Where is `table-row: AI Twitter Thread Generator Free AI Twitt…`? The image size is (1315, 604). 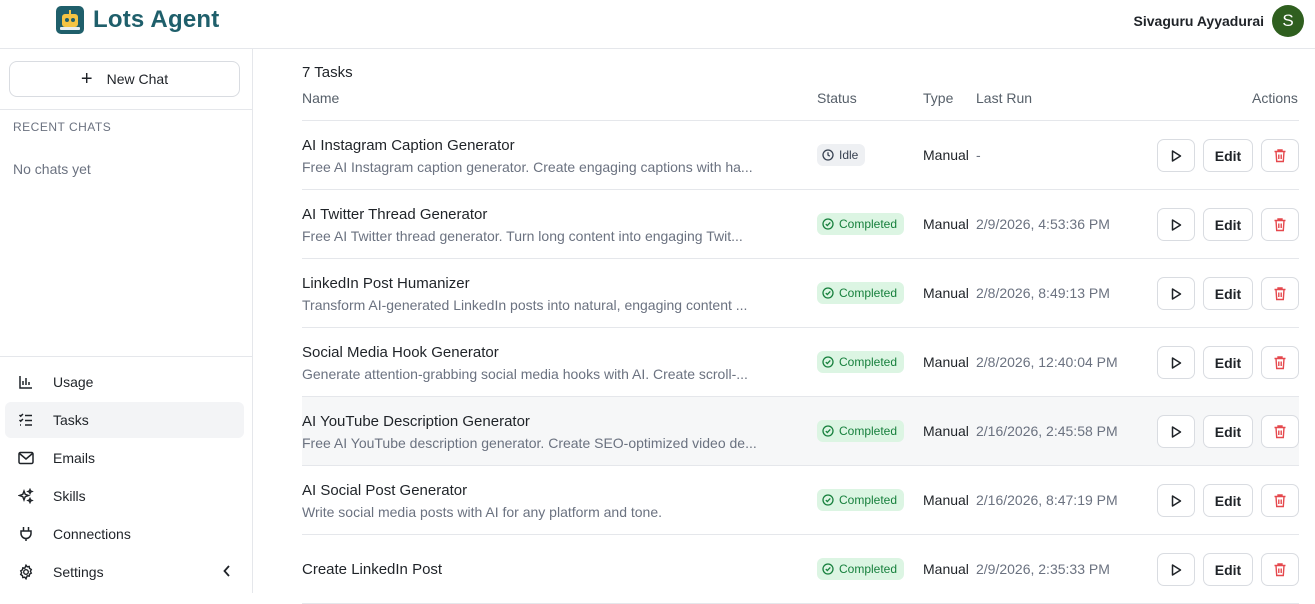
table-row: AI Twitter Thread Generator Free AI Twitt… is located at coordinates (800, 224).